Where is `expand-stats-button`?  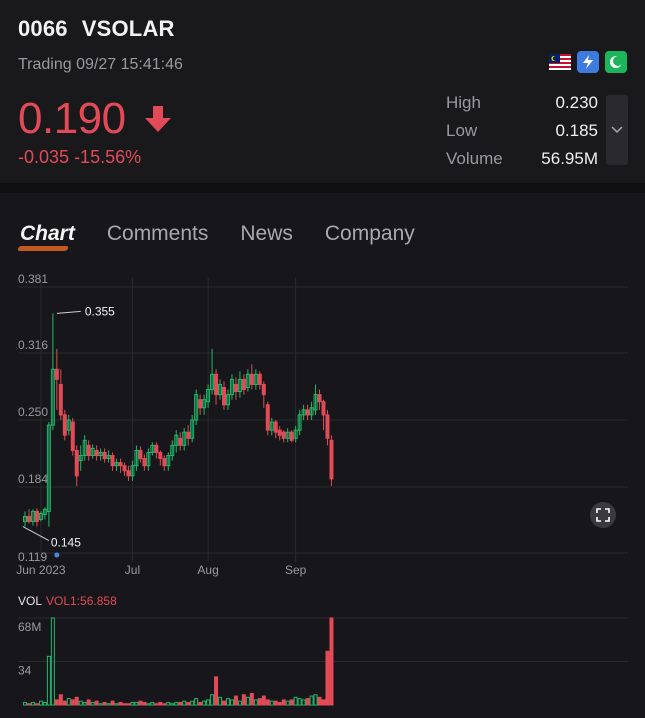 expand-stats-button is located at coordinates (617, 130).